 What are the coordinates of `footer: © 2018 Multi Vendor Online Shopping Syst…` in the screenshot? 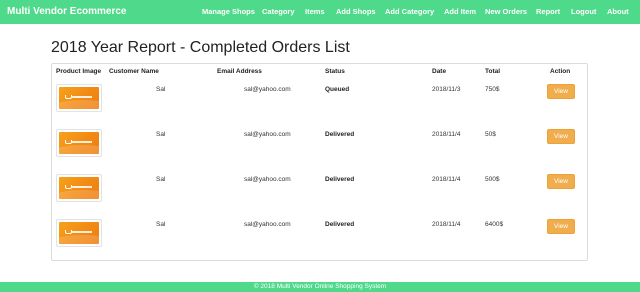 It's located at (320, 287).